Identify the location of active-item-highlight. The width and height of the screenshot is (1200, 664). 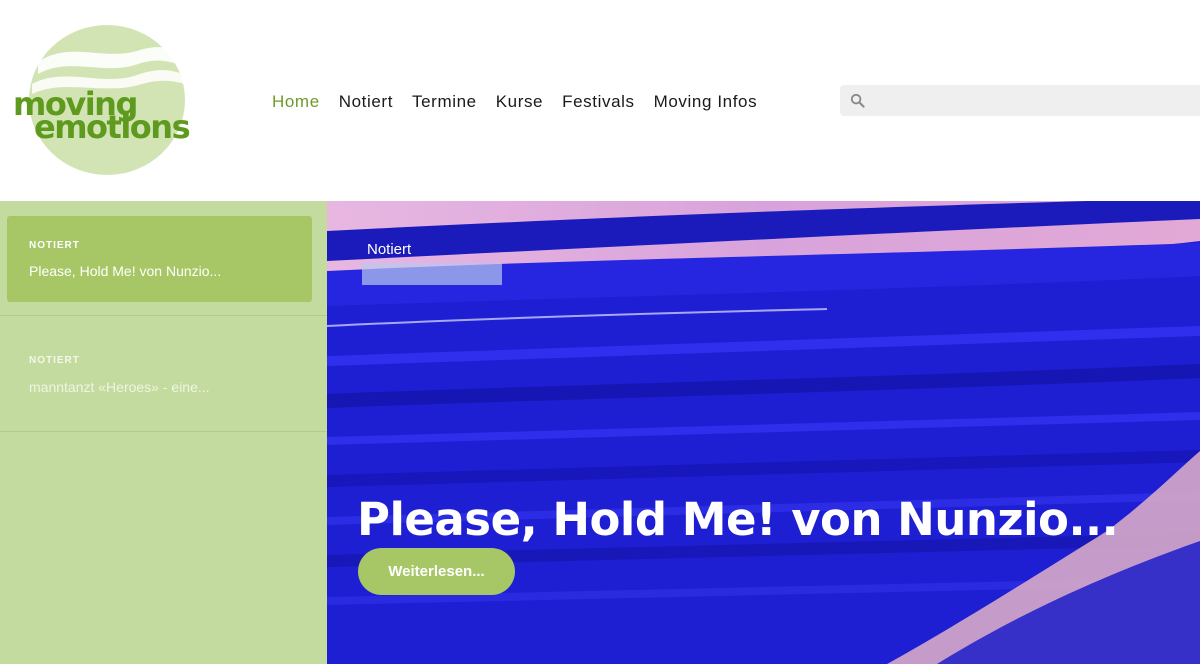
(159, 259).